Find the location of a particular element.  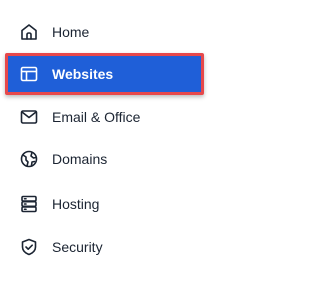

shield-icon is located at coordinates (29, 247).